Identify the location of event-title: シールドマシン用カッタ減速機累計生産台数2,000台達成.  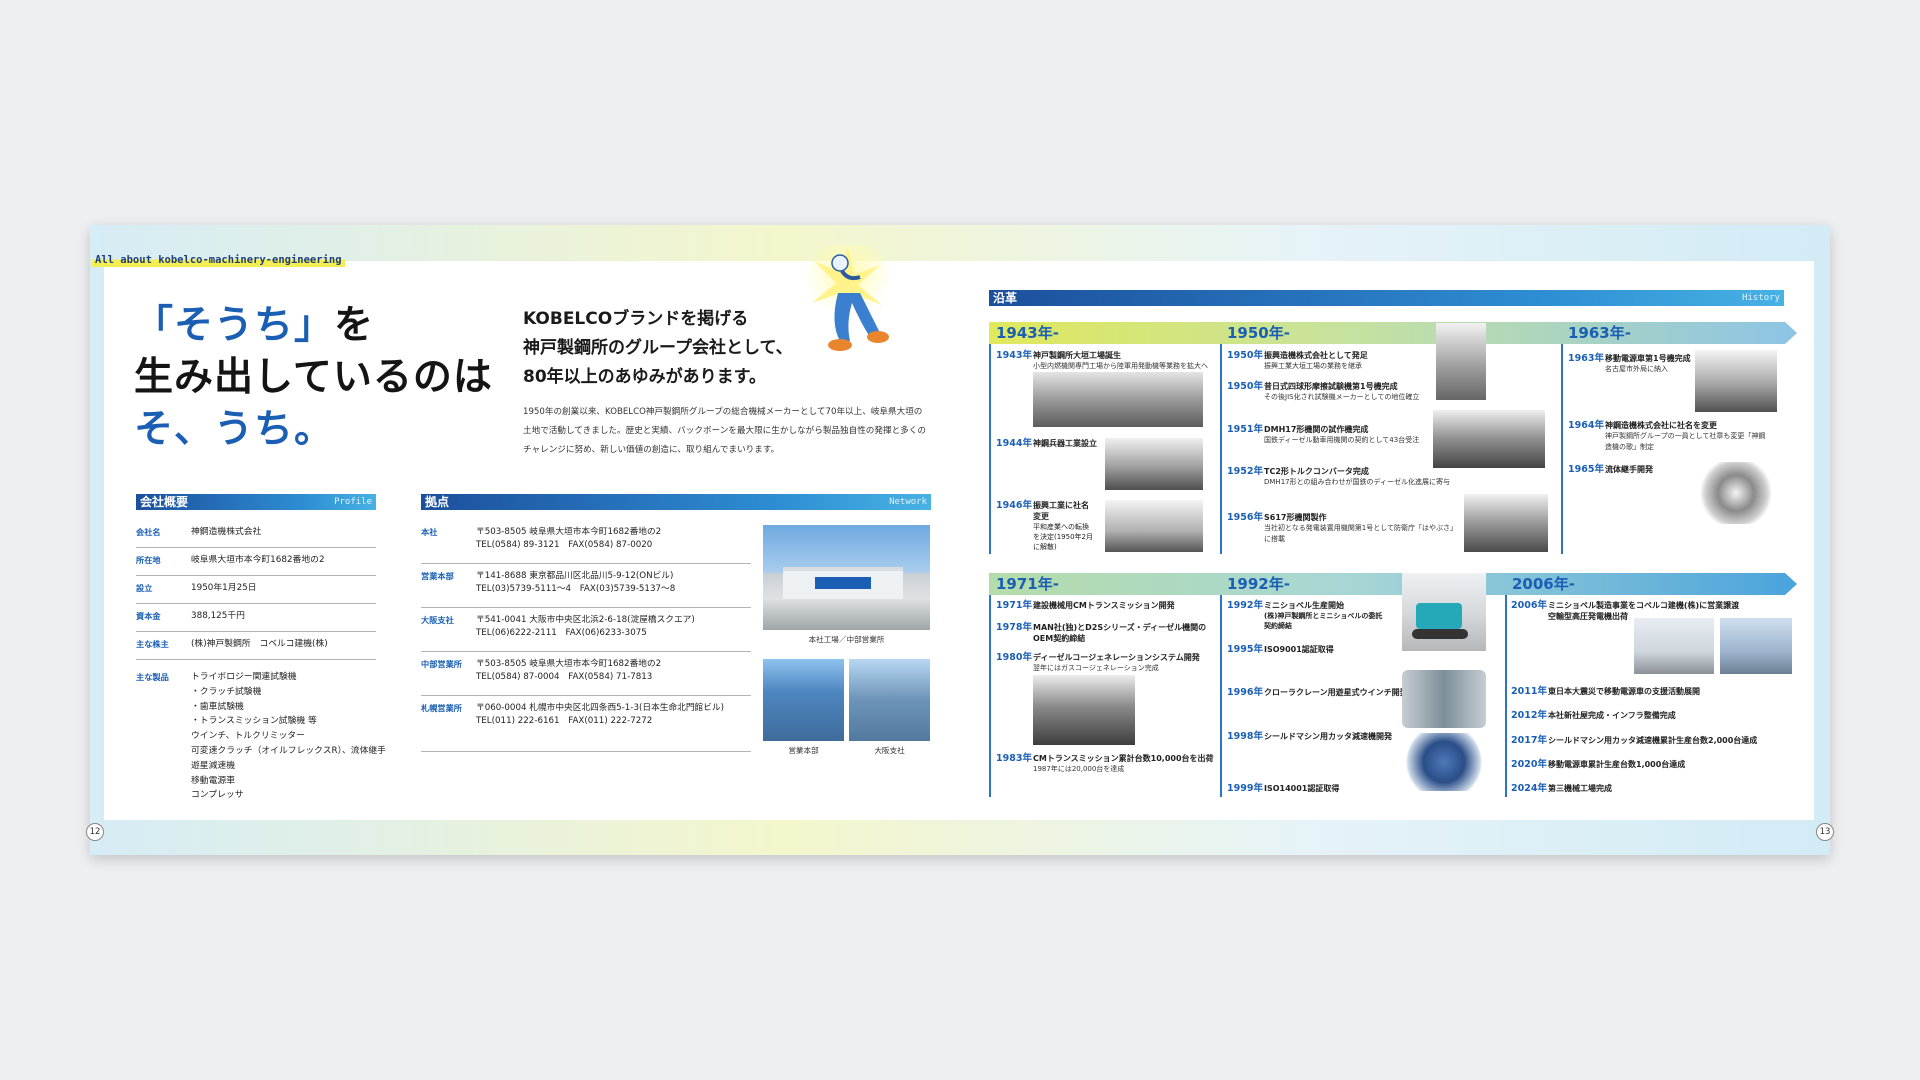
(1653, 740).